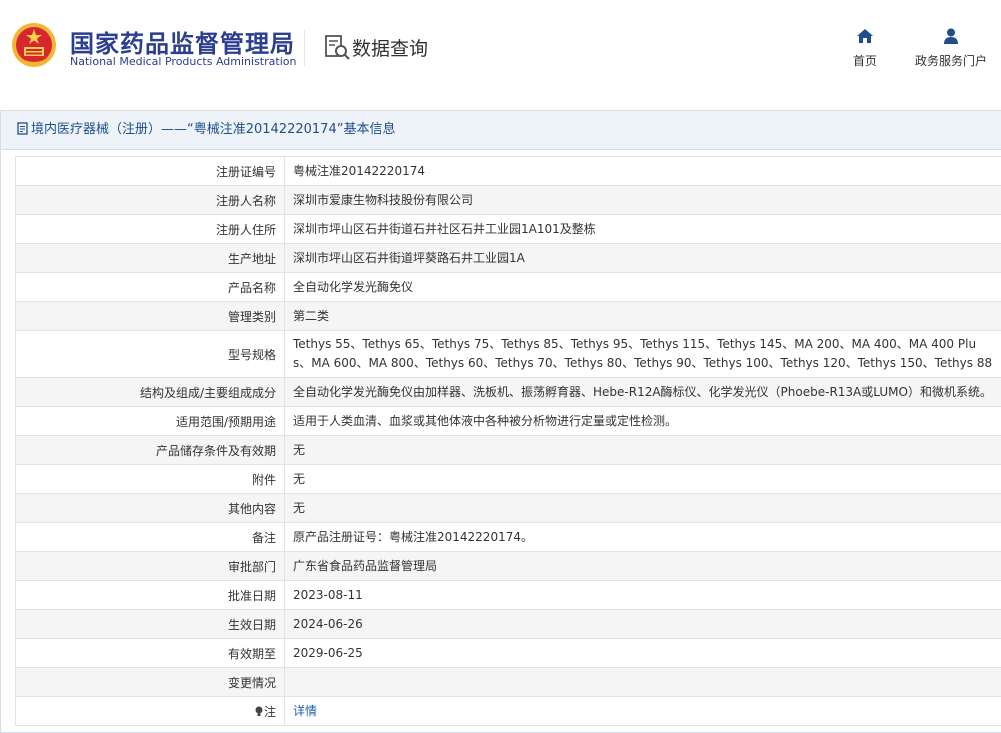 This screenshot has width=1001, height=733. I want to click on table-row: 附件 无, so click(508, 479).